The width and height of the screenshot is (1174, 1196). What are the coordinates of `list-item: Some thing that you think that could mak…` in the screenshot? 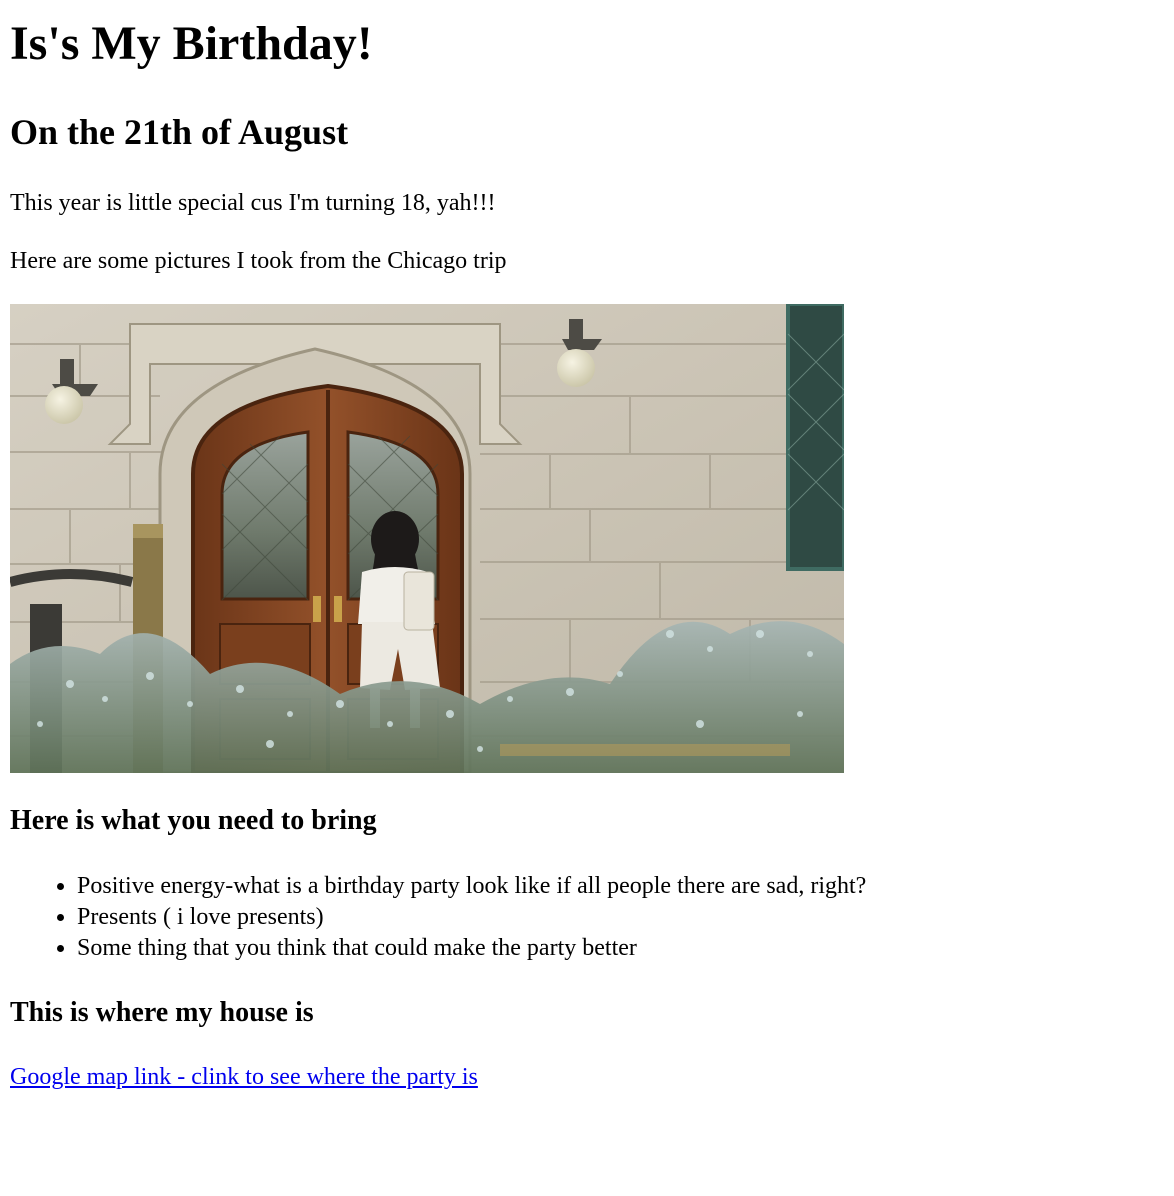 It's located at (471, 948).